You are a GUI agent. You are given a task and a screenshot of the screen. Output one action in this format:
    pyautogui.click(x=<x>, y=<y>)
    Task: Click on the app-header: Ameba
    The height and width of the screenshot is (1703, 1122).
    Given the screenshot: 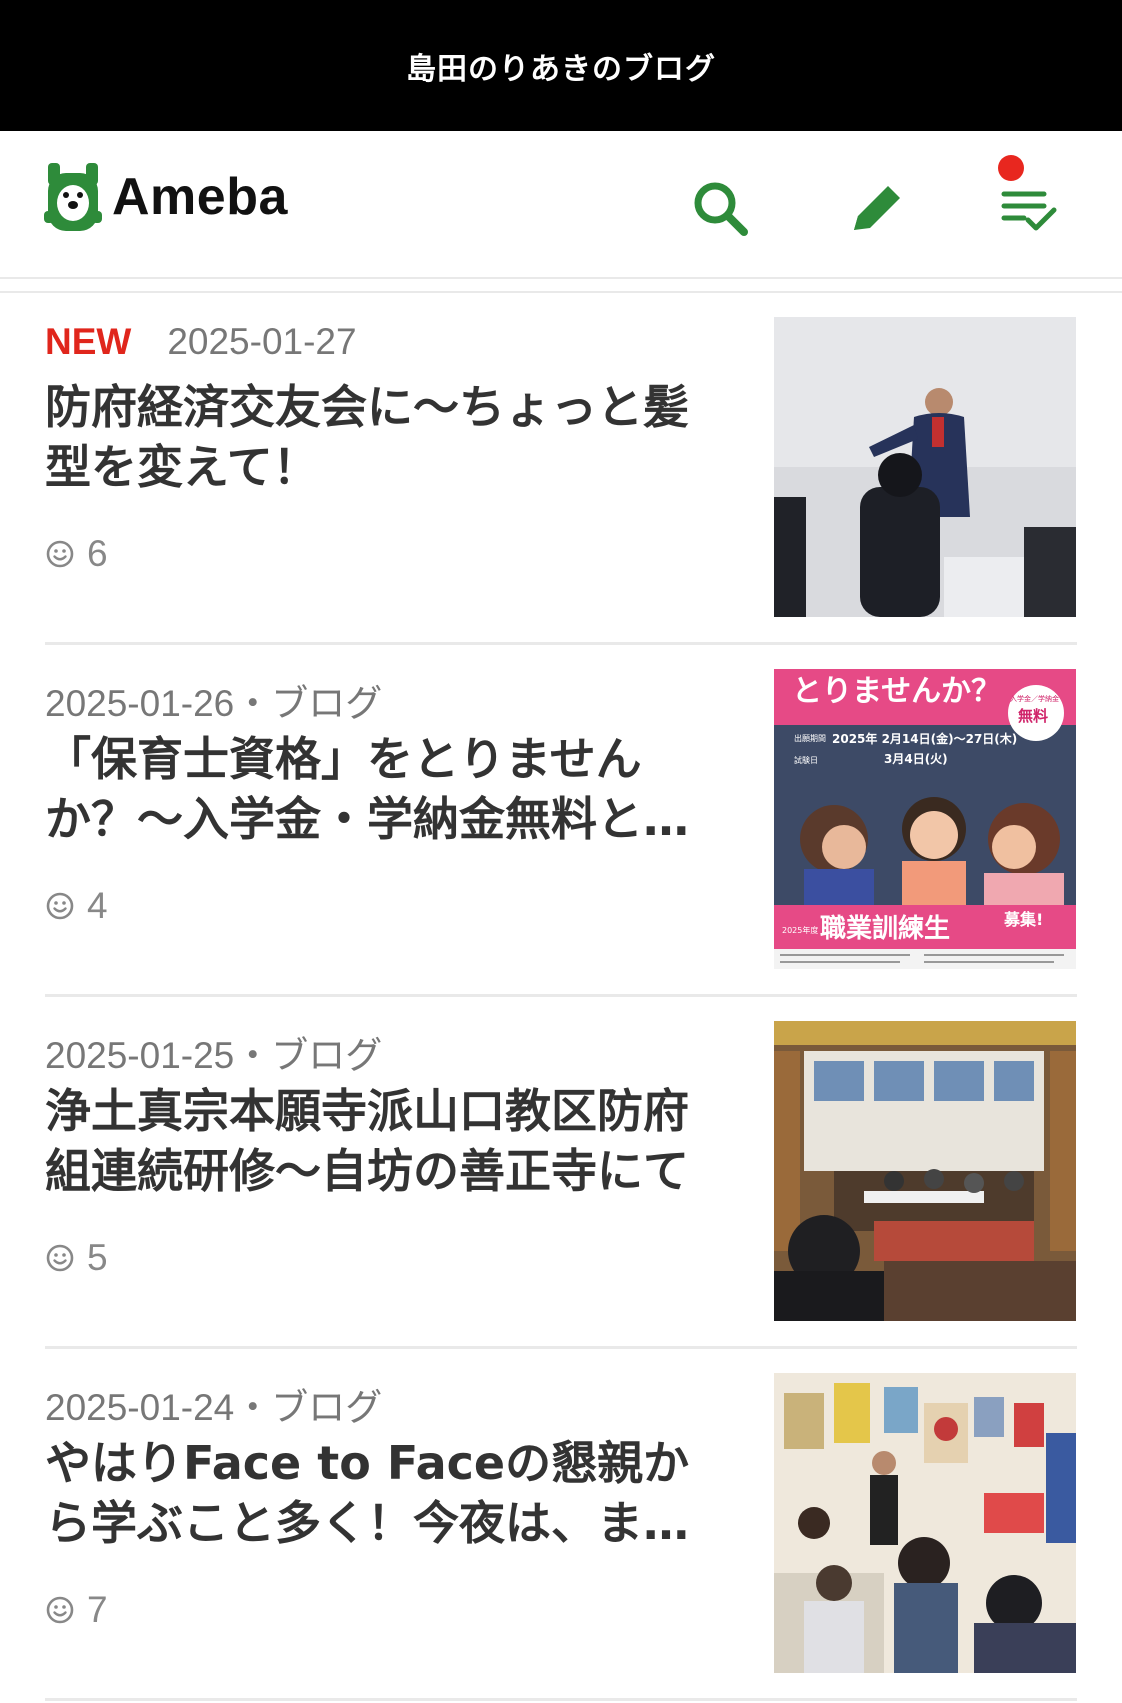 What is the action you would take?
    pyautogui.click(x=561, y=205)
    